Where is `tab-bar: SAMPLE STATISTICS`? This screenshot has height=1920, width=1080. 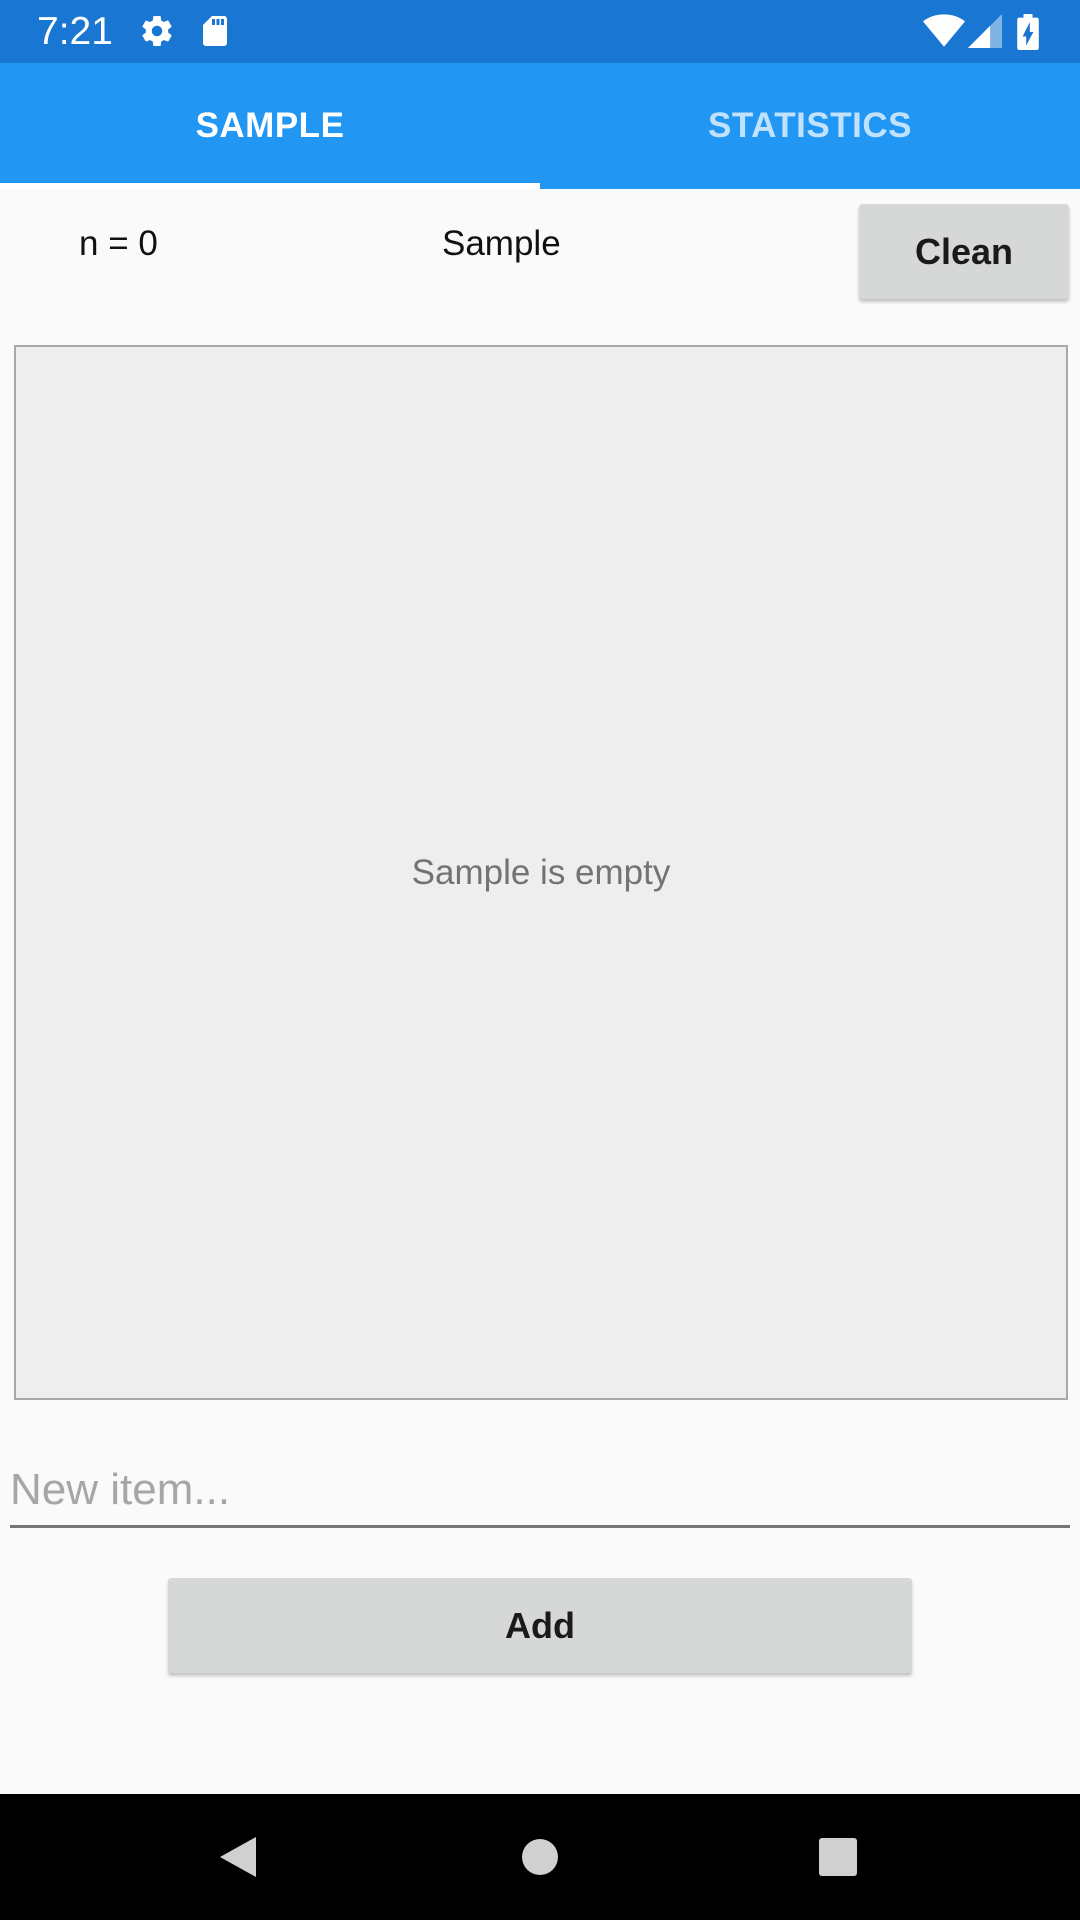 tab-bar: SAMPLE STATISTICS is located at coordinates (540, 126).